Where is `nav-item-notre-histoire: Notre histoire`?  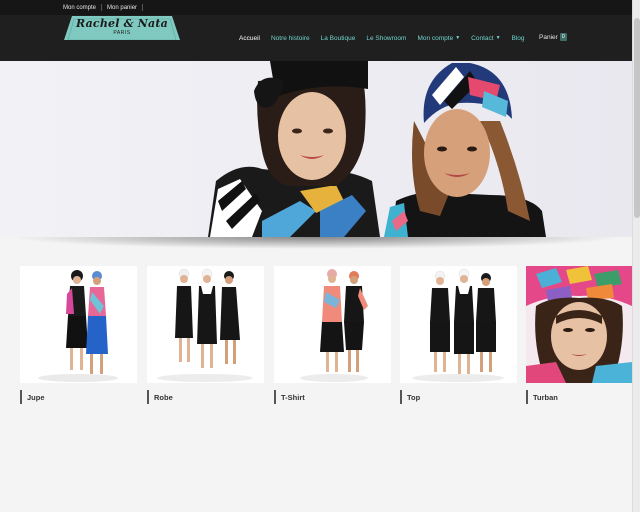
nav-item-notre-histoire: Notre histoire is located at coordinates (290, 38).